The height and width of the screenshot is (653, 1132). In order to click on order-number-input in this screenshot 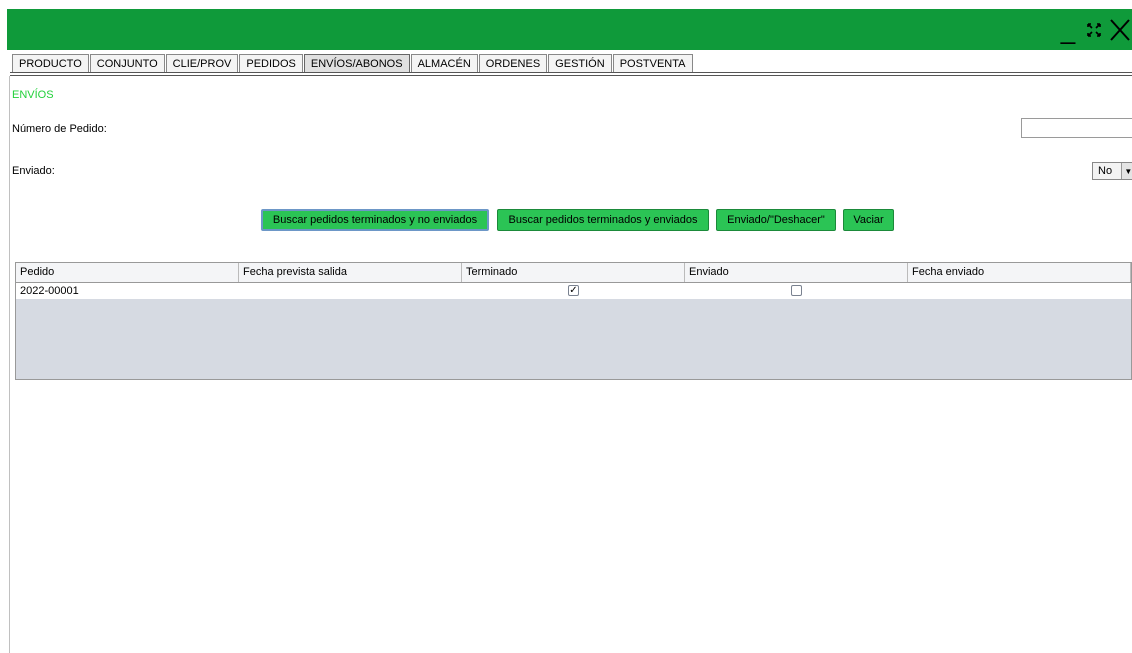, I will do `click(1076, 128)`.